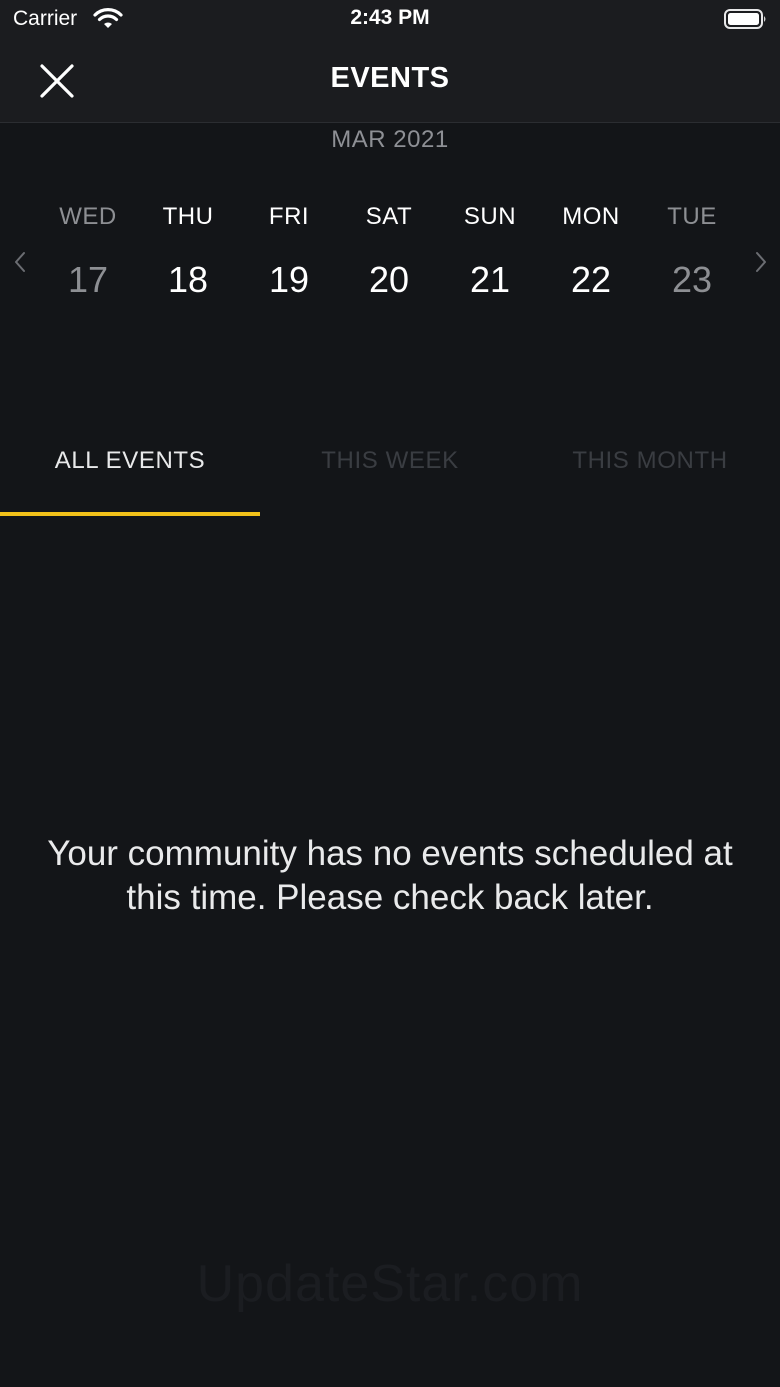 The height and width of the screenshot is (1387, 780). Describe the element at coordinates (88, 279) in the screenshot. I see `day-number: 17` at that location.